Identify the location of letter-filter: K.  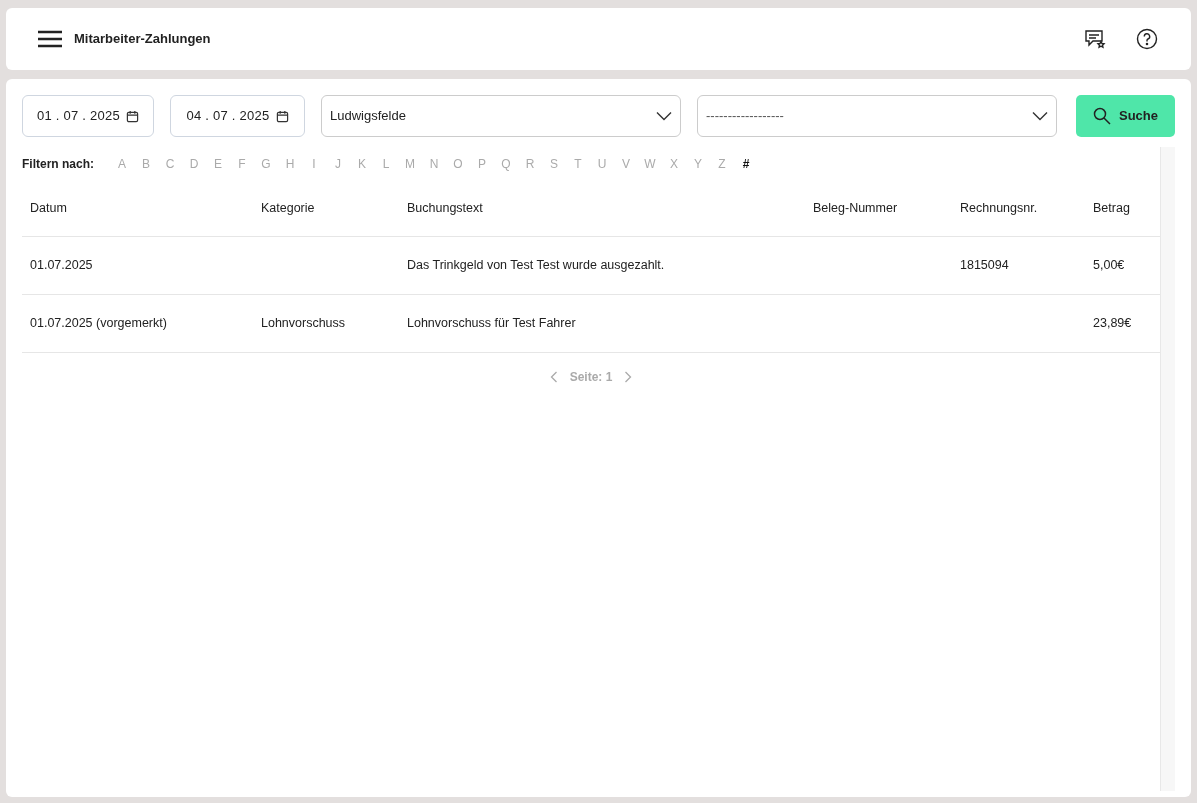
(362, 164).